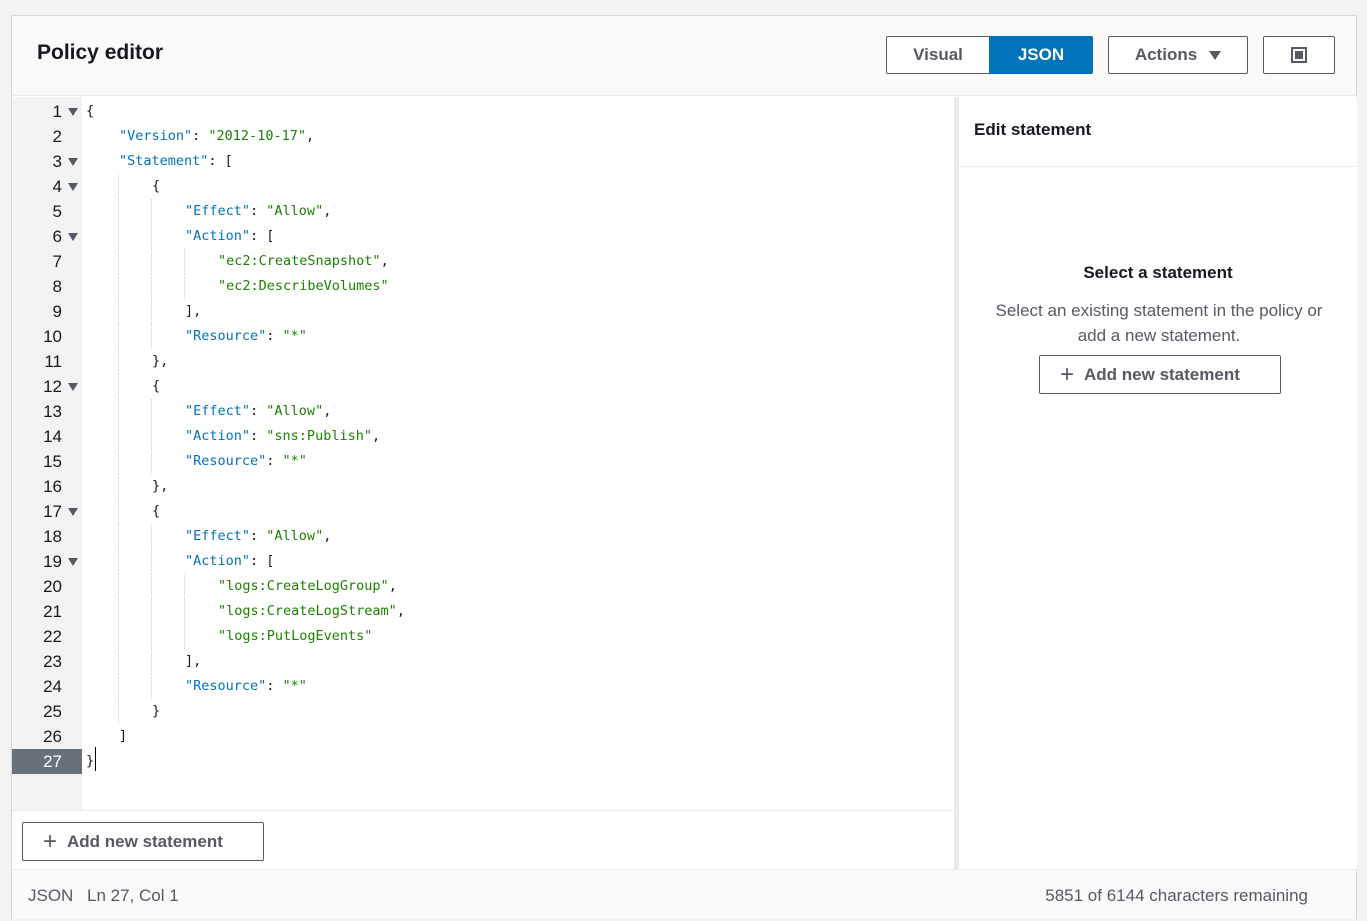 The width and height of the screenshot is (1367, 921). I want to click on code-line: 16},, so click(483, 486).